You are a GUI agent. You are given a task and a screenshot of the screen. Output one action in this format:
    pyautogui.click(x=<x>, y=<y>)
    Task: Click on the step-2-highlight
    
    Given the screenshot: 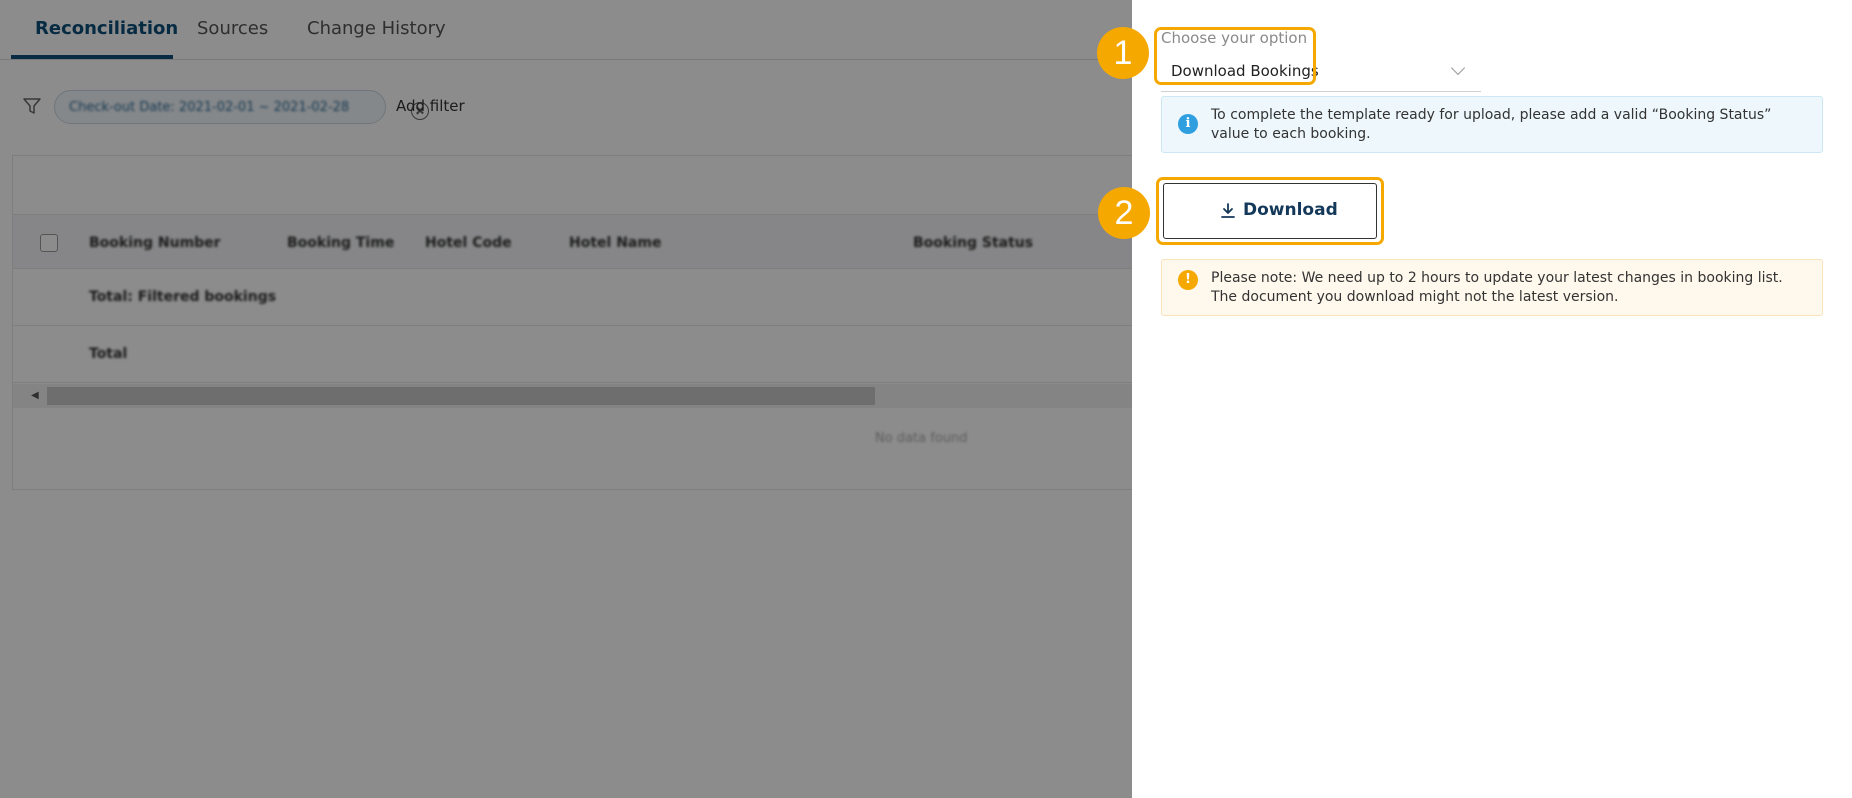 What is the action you would take?
    pyautogui.click(x=1270, y=211)
    